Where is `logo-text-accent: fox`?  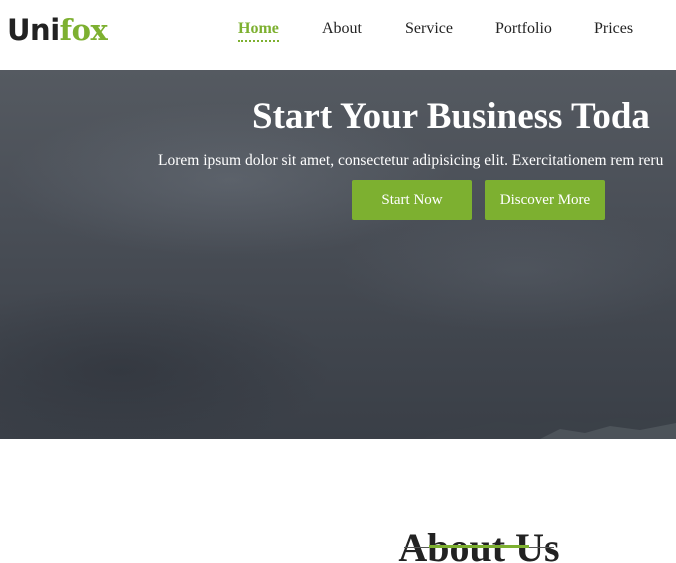
logo-text-accent: fox is located at coordinates (83, 30).